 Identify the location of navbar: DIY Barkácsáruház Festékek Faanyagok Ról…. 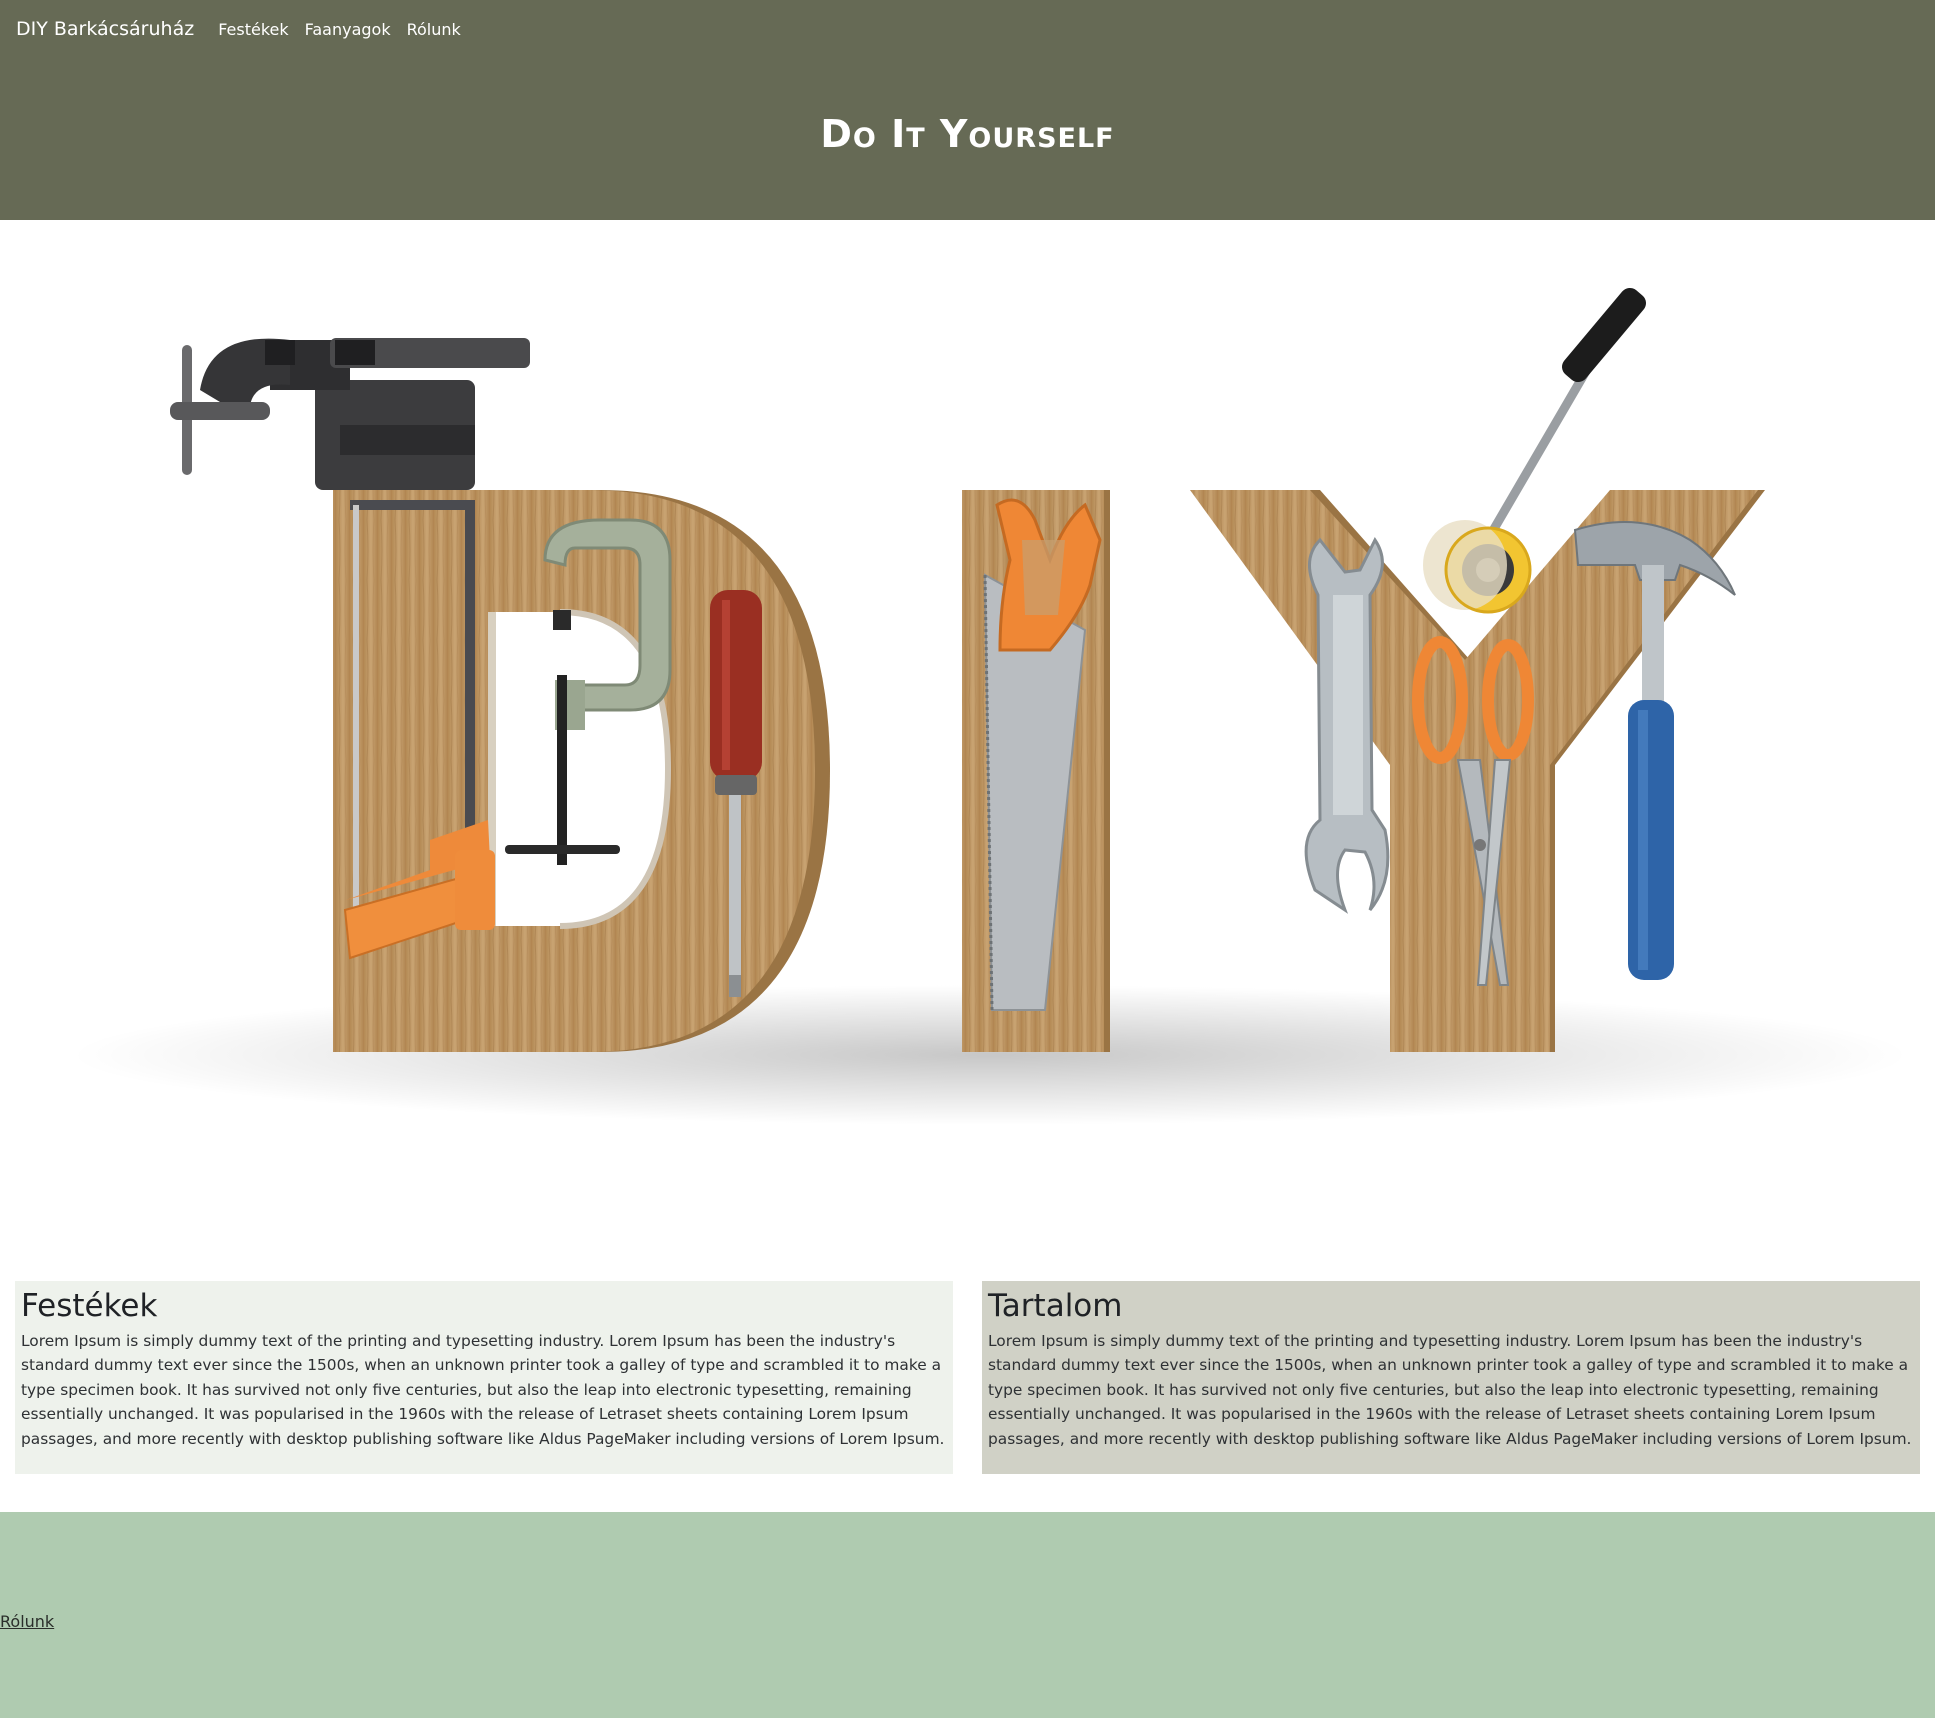
(246, 29).